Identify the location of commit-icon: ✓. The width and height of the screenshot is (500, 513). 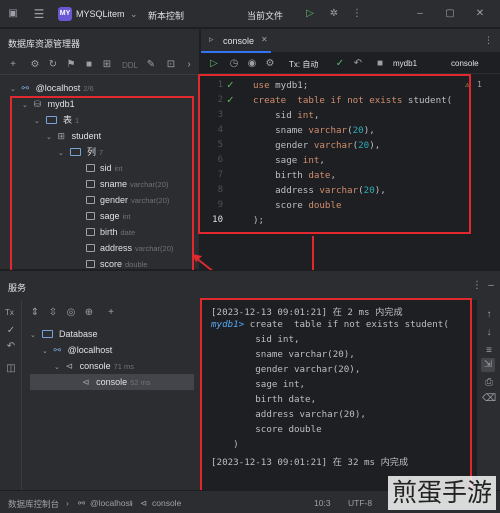
(11, 331).